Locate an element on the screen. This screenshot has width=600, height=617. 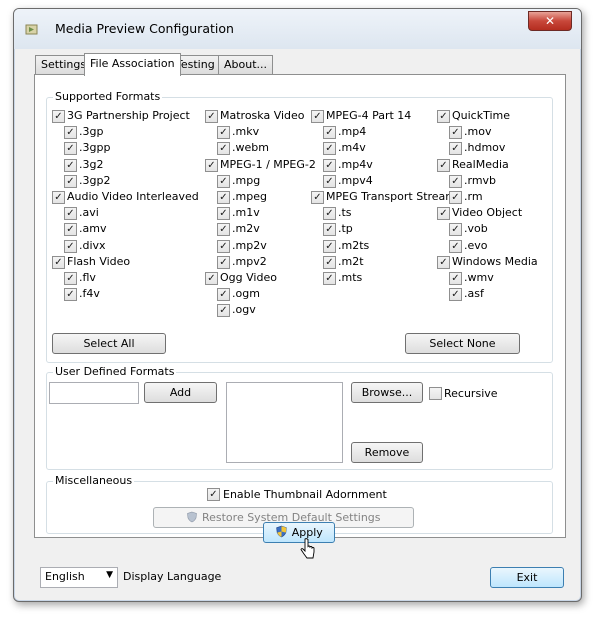
format-input is located at coordinates (94, 393).